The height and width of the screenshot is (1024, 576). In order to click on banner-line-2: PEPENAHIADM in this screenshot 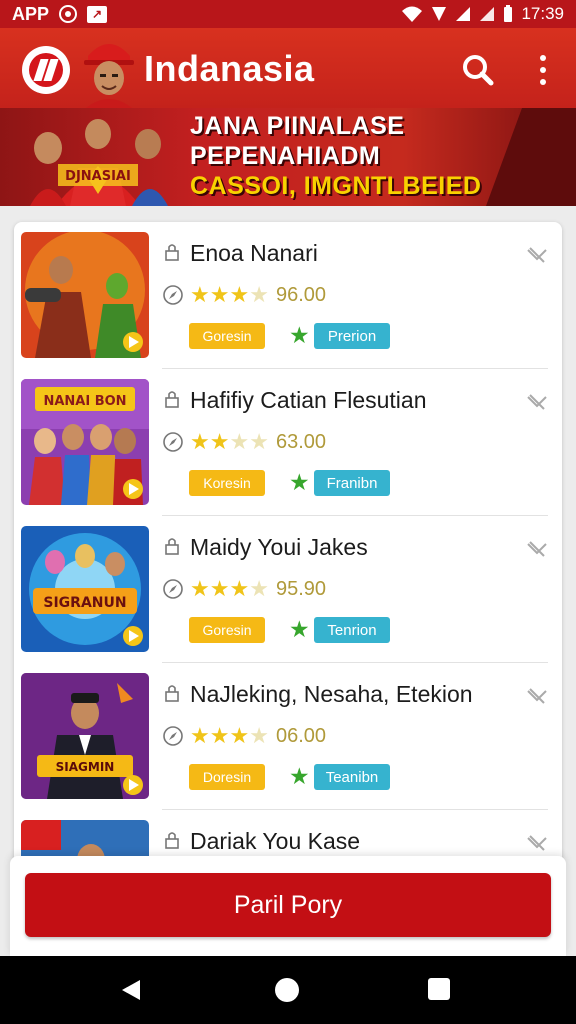, I will do `click(285, 156)`.